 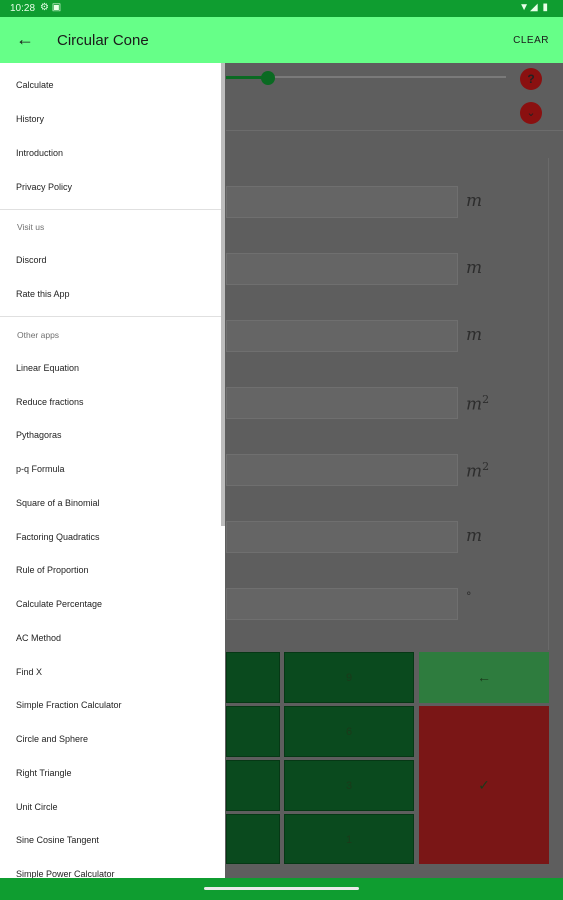 What do you see at coordinates (30, 119) in the screenshot?
I see `drawer-item-history: History` at bounding box center [30, 119].